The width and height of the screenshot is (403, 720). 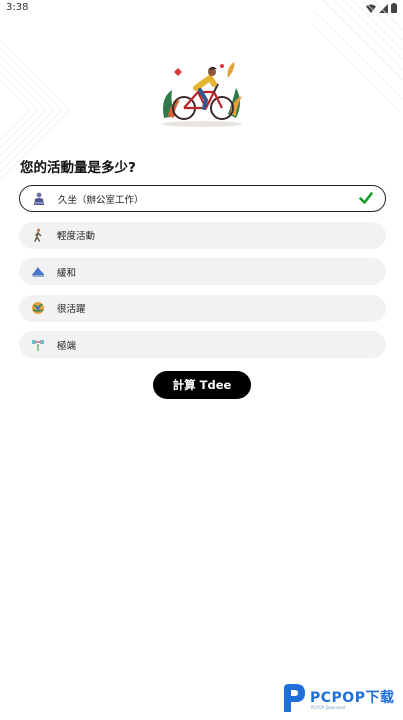 What do you see at coordinates (67, 273) in the screenshot?
I see `option-label: 緩和` at bounding box center [67, 273].